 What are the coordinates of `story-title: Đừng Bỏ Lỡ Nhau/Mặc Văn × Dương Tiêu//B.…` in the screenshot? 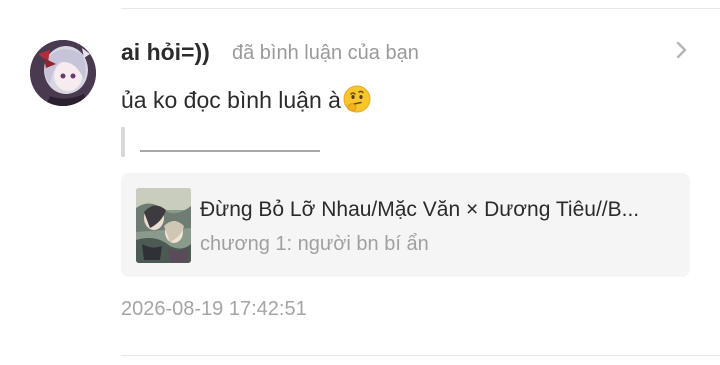 It's located at (437, 210).